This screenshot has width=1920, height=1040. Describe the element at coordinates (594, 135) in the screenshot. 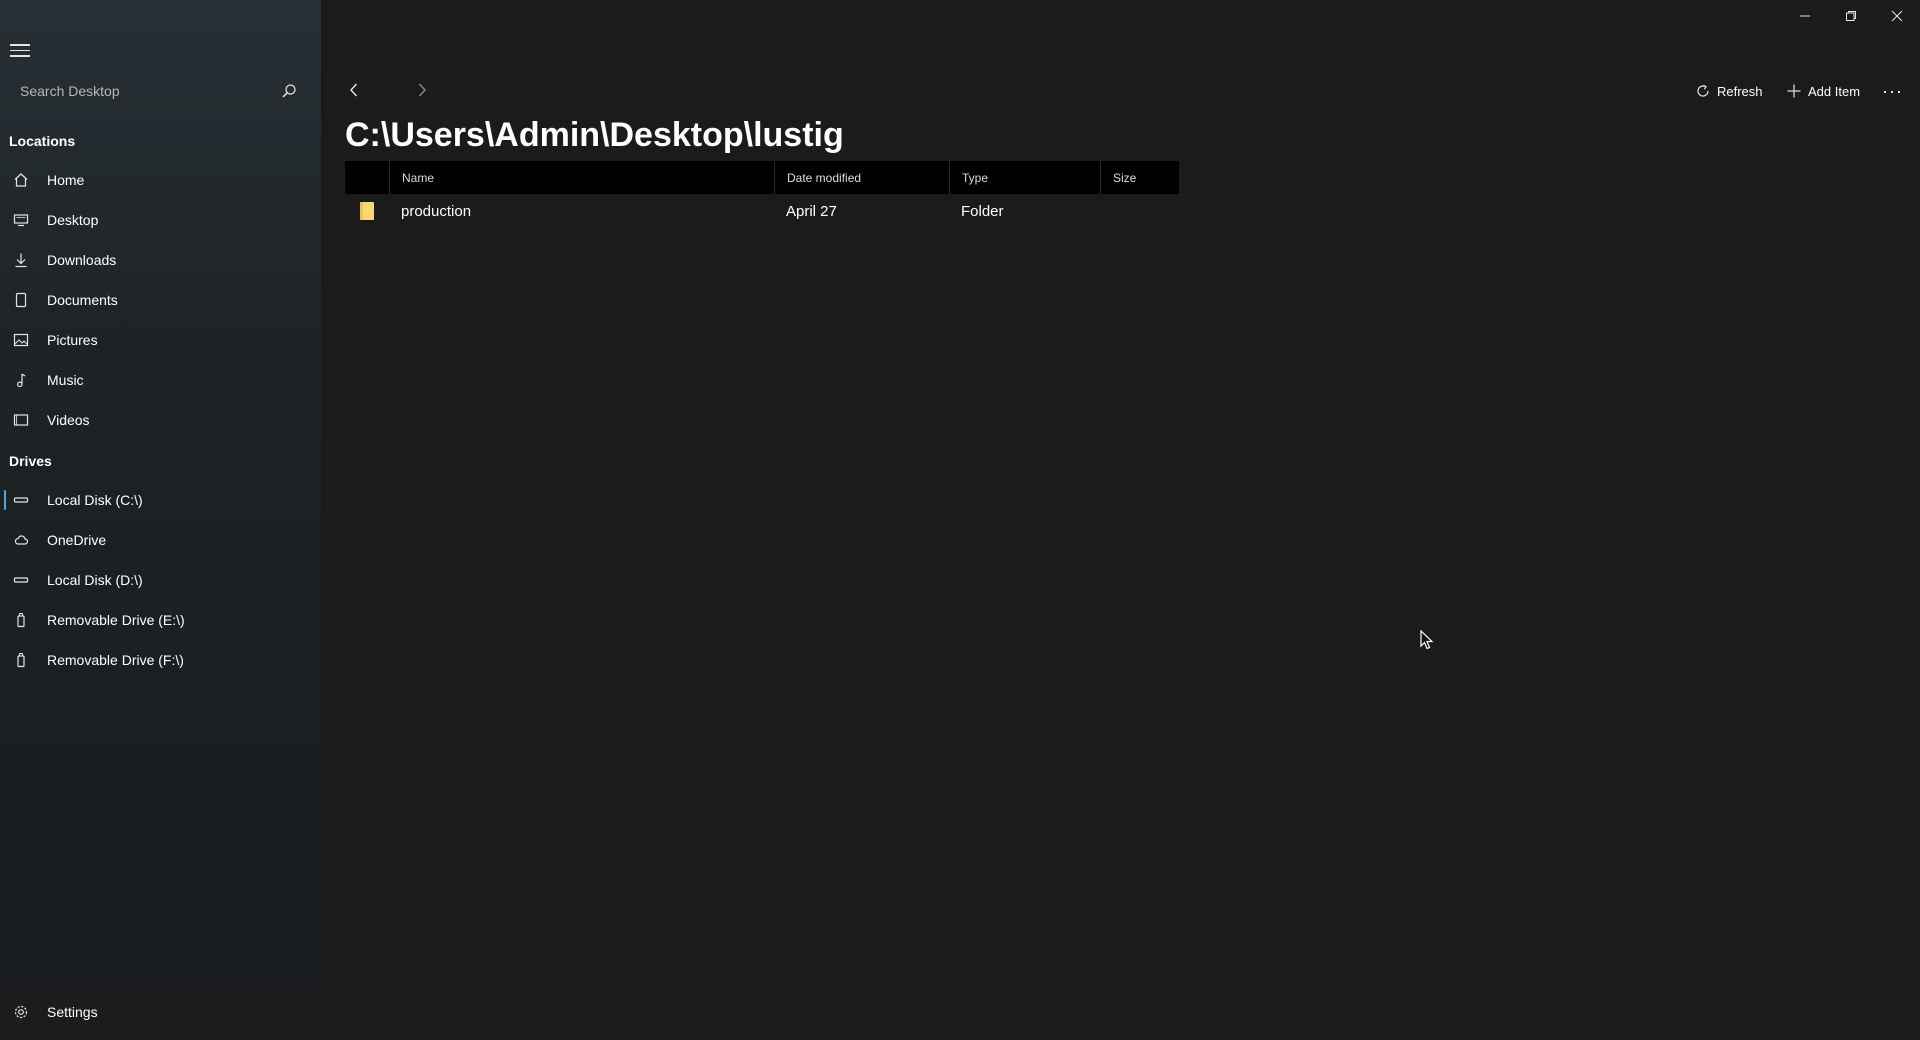

I see `current-path-title: C:\Users\Admin\Desktop\lustig` at that location.